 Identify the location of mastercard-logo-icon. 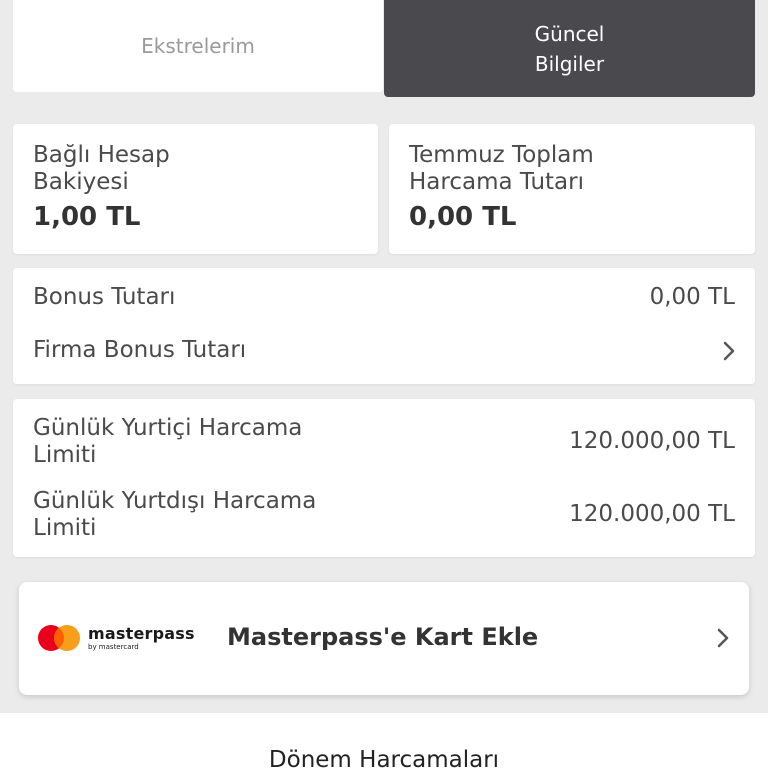
(59, 638).